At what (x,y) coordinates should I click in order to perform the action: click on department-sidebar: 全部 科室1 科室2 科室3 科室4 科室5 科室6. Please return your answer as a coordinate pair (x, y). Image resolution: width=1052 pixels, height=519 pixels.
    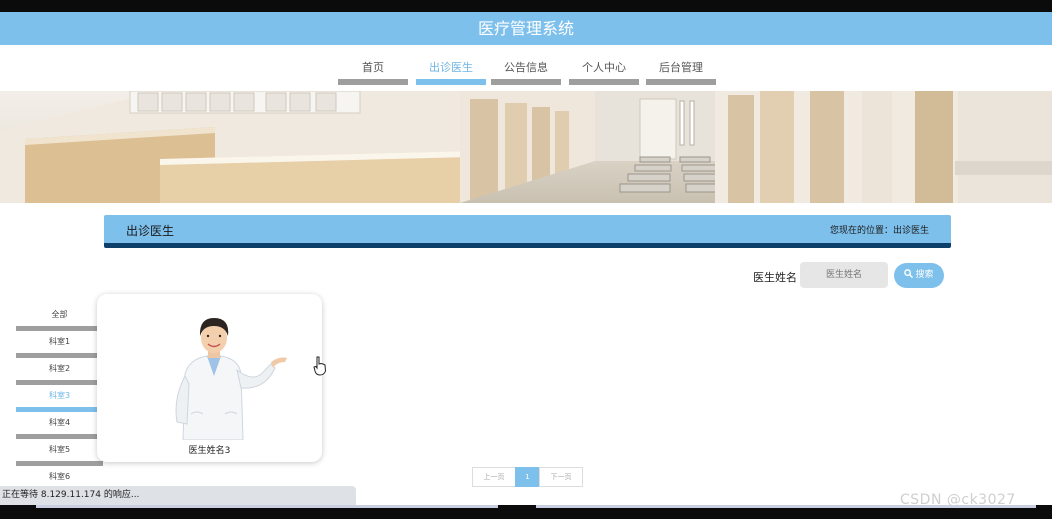
    Looking at the image, I should click on (59, 398).